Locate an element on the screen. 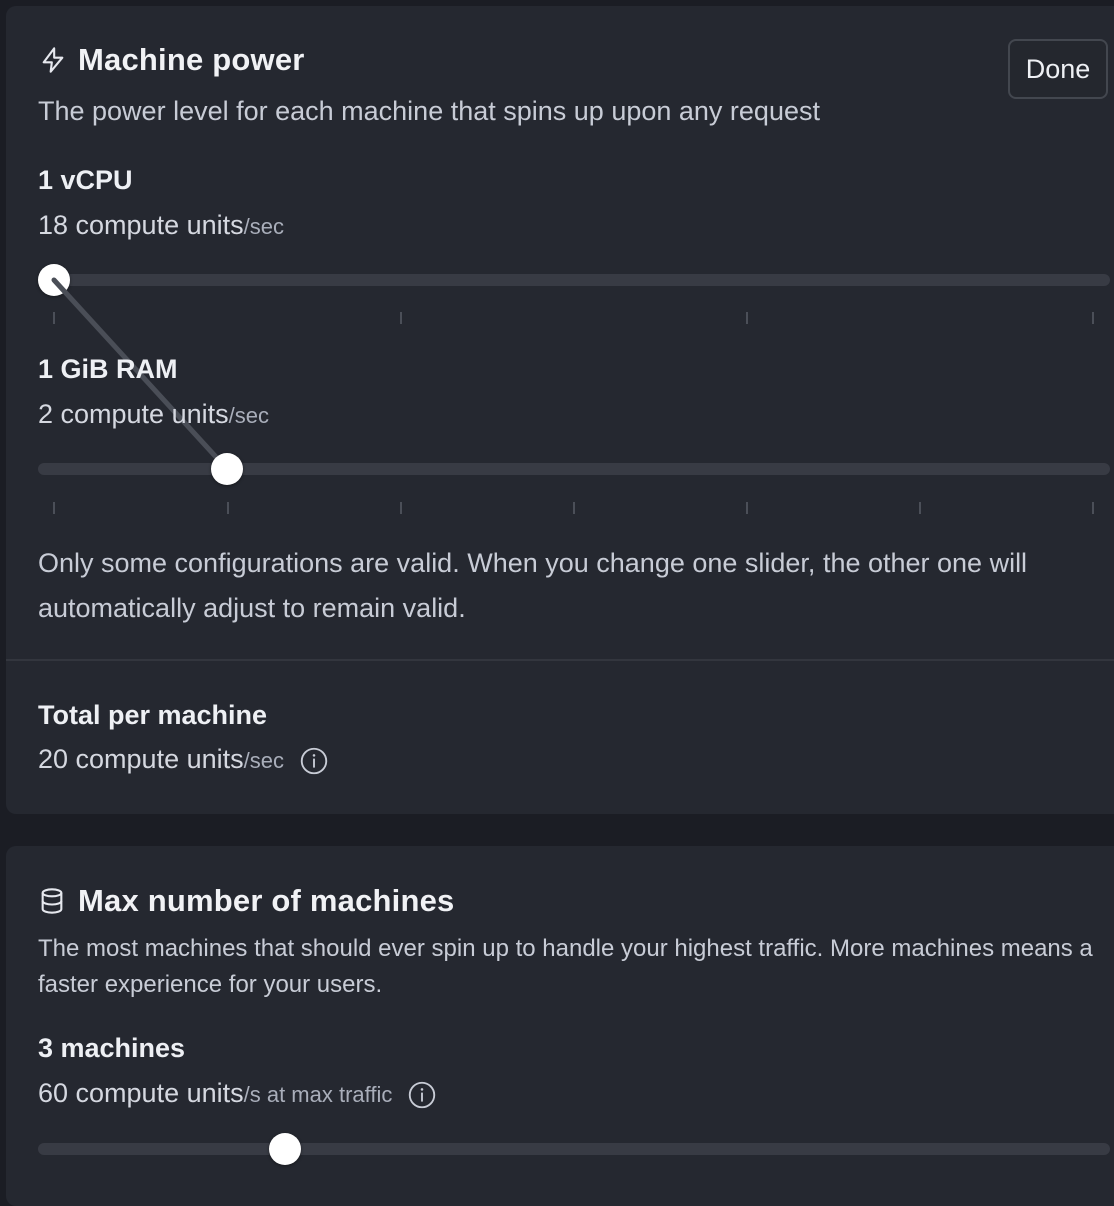 Image resolution: width=1114 pixels, height=1206 pixels. cpu-slider-thumb is located at coordinates (54, 280).